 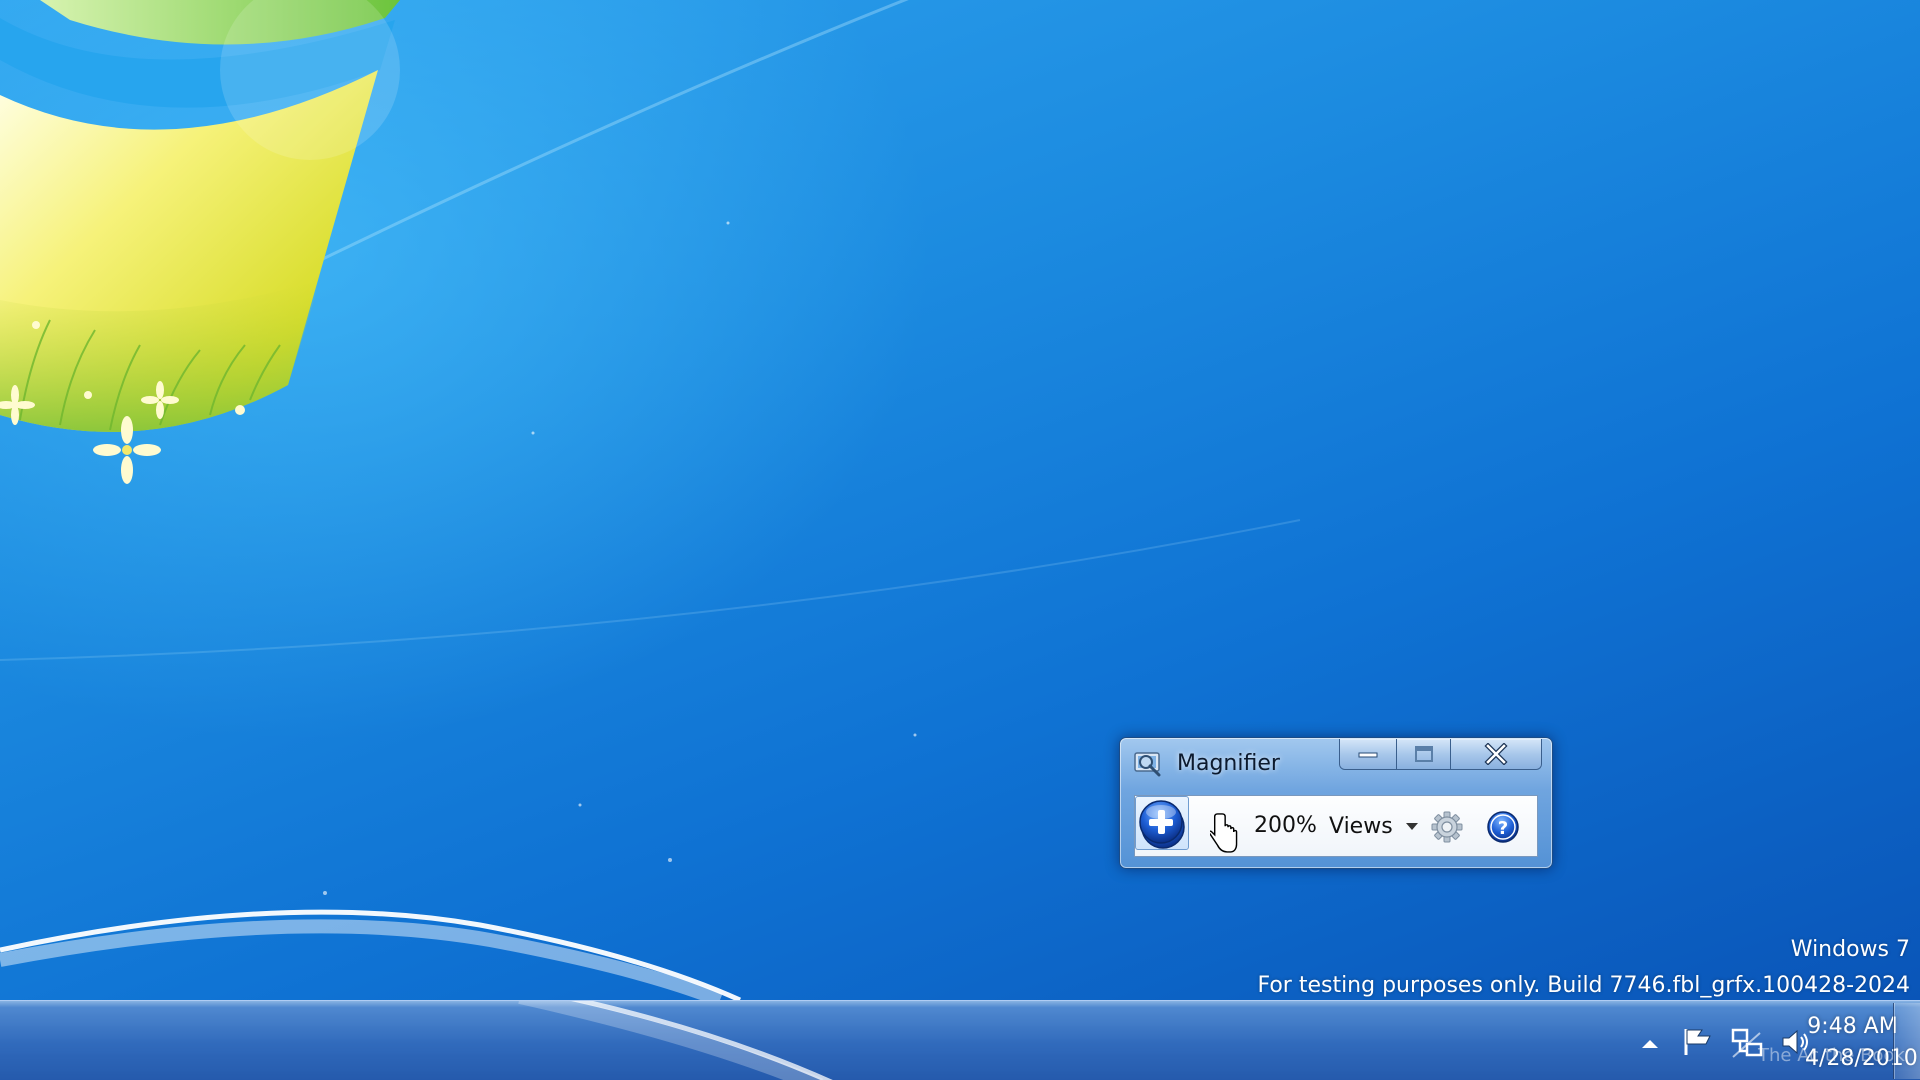 What do you see at coordinates (1850, 949) in the screenshot?
I see `watermark-os-name: Windows 7` at bounding box center [1850, 949].